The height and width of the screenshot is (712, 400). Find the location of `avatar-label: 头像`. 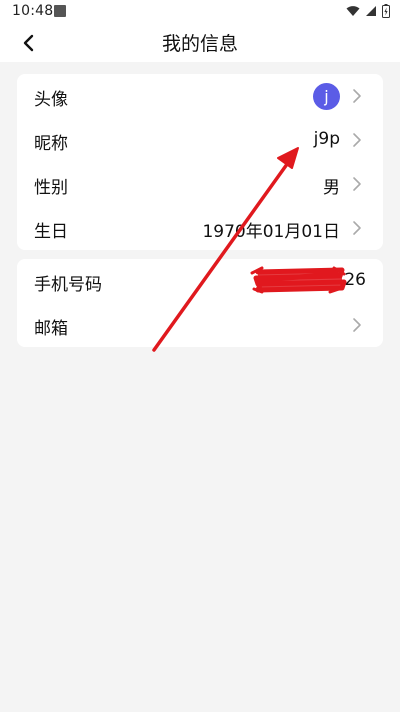

avatar-label: 头像 is located at coordinates (51, 100).